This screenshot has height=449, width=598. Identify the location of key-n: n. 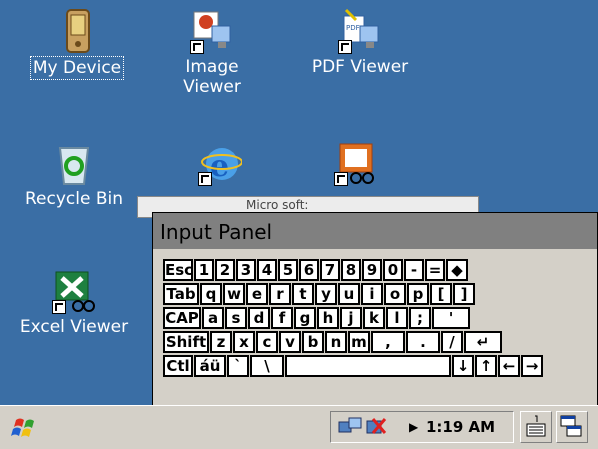
(336, 342).